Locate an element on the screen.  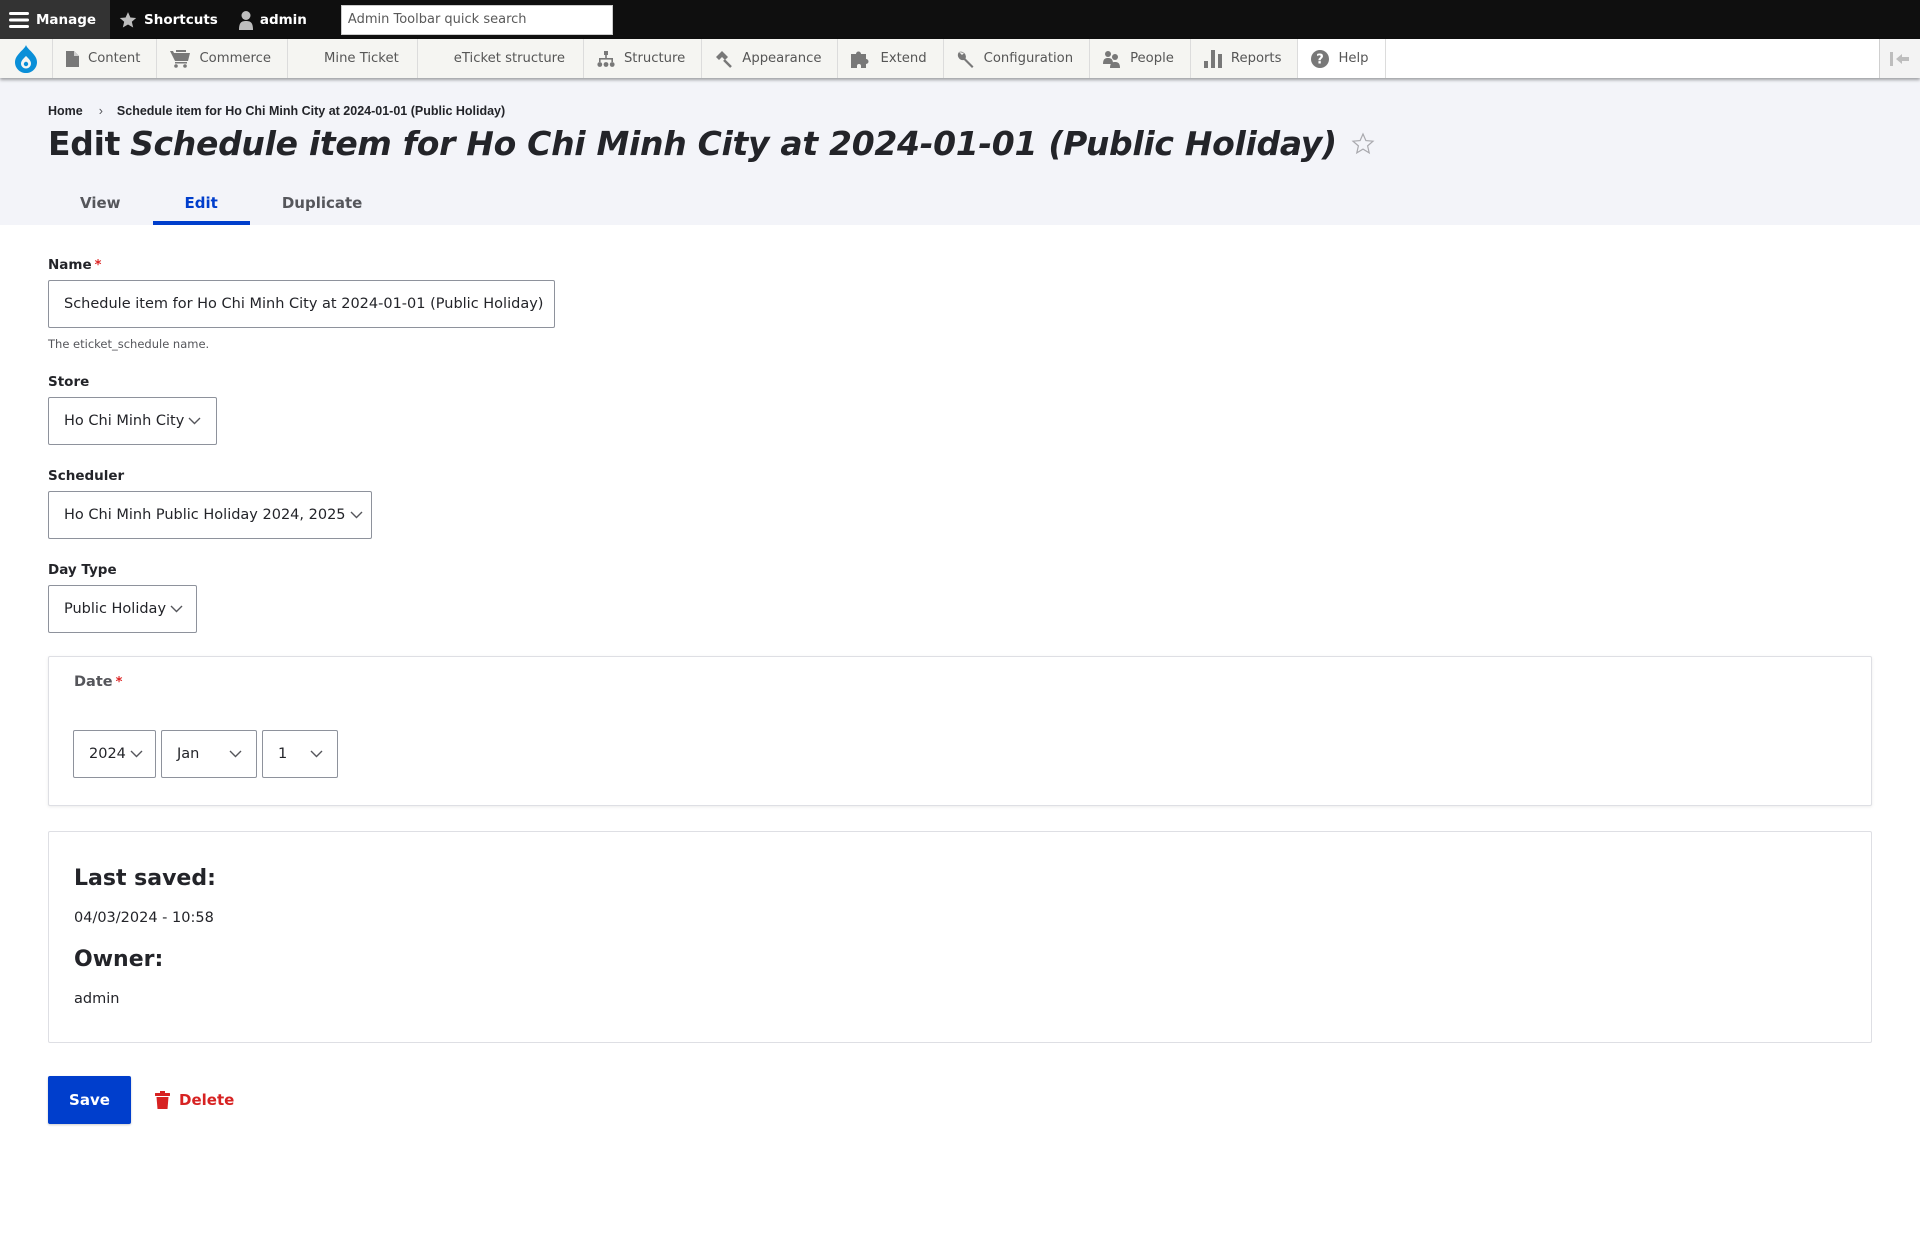
people-icon is located at coordinates (1112, 59).